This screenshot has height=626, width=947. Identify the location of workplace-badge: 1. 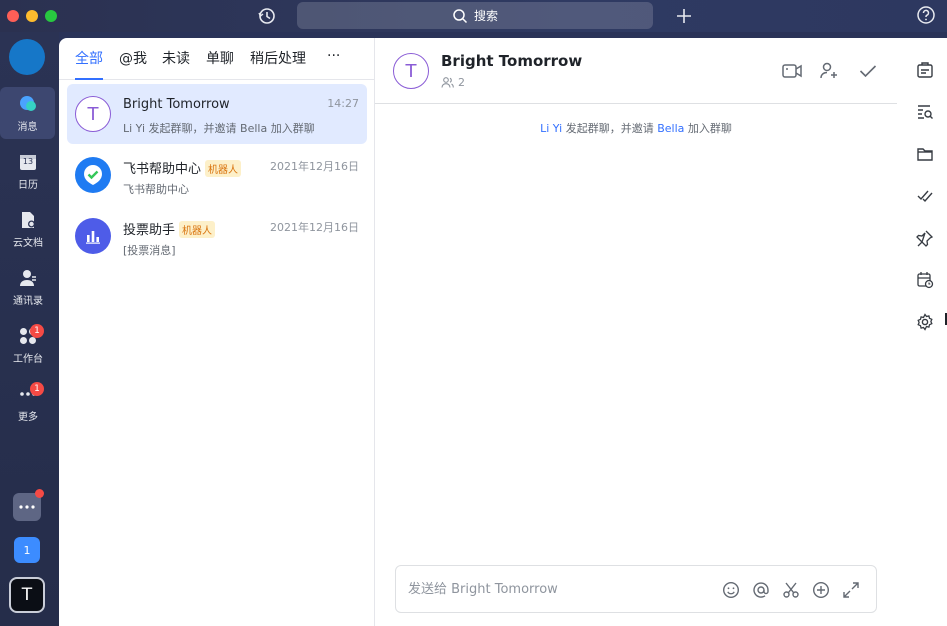
(37, 331).